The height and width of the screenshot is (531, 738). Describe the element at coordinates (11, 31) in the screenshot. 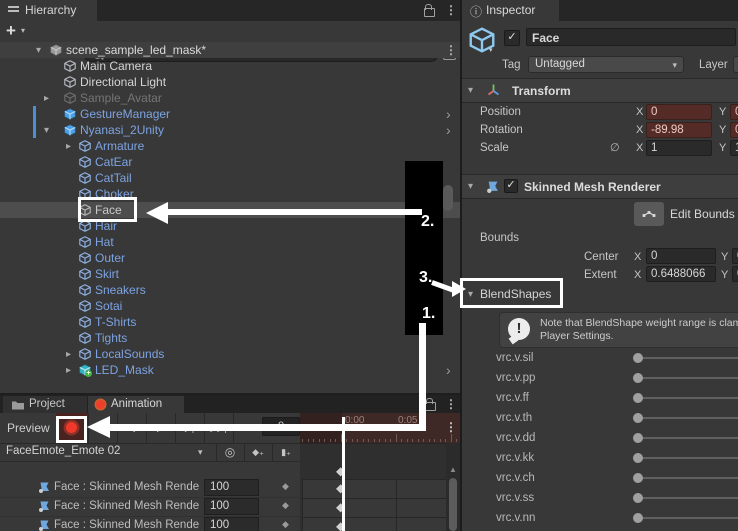

I see `create-object-button: +` at that location.